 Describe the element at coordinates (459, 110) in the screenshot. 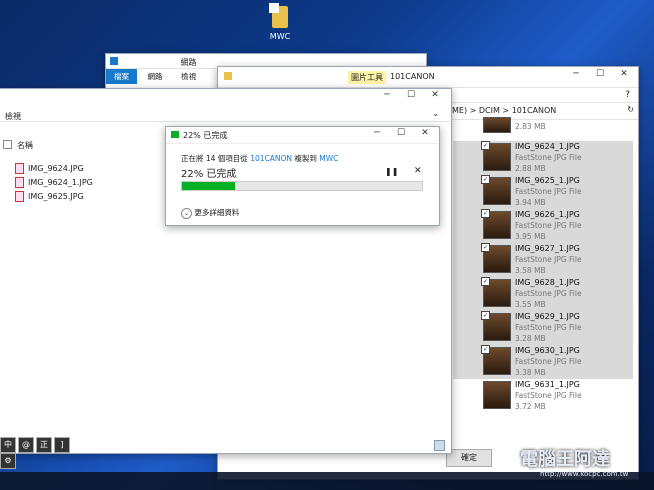

I see `breadcrumb-item: ME)` at that location.